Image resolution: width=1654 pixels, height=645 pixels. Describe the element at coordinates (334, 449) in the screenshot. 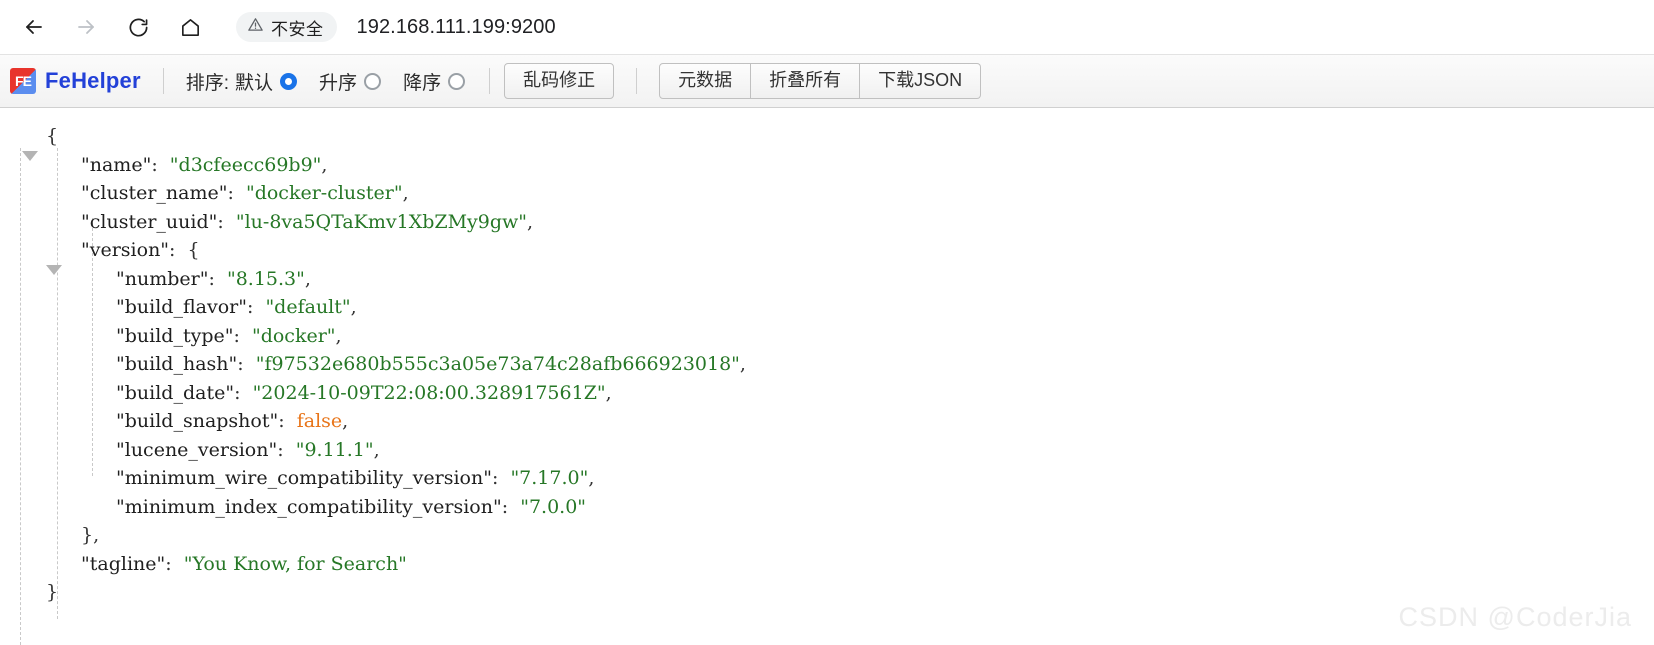

I see `json-value: "9.11.1"` at that location.